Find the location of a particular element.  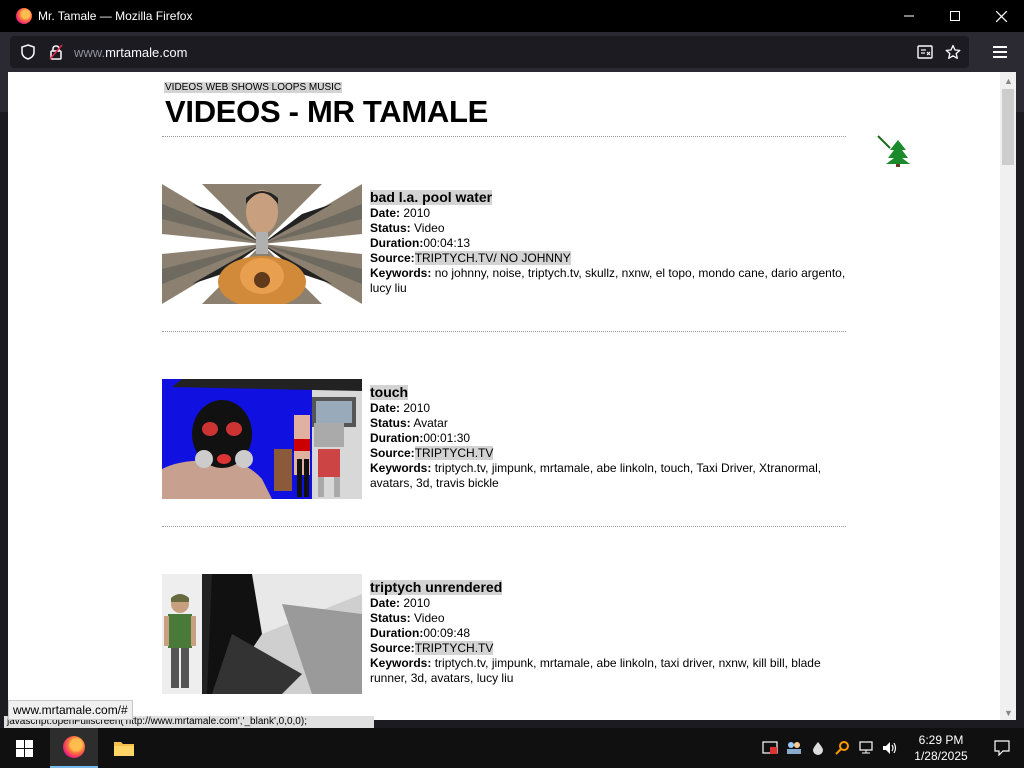

maximize-icon is located at coordinates (955, 16).